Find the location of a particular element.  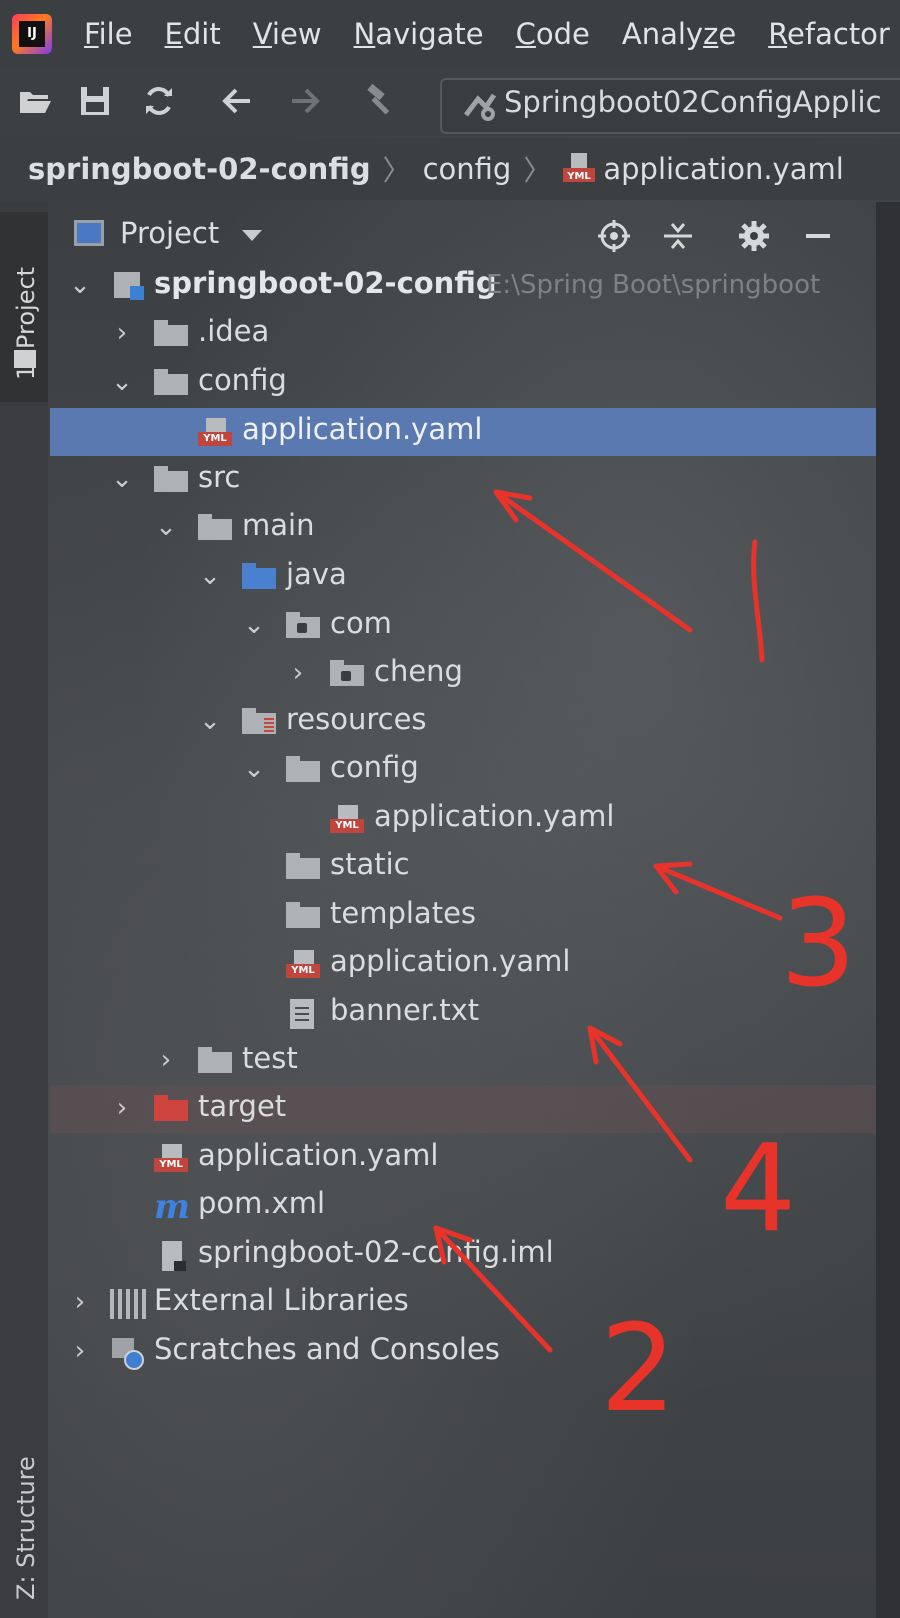

scratches-icon is located at coordinates (128, 1354).